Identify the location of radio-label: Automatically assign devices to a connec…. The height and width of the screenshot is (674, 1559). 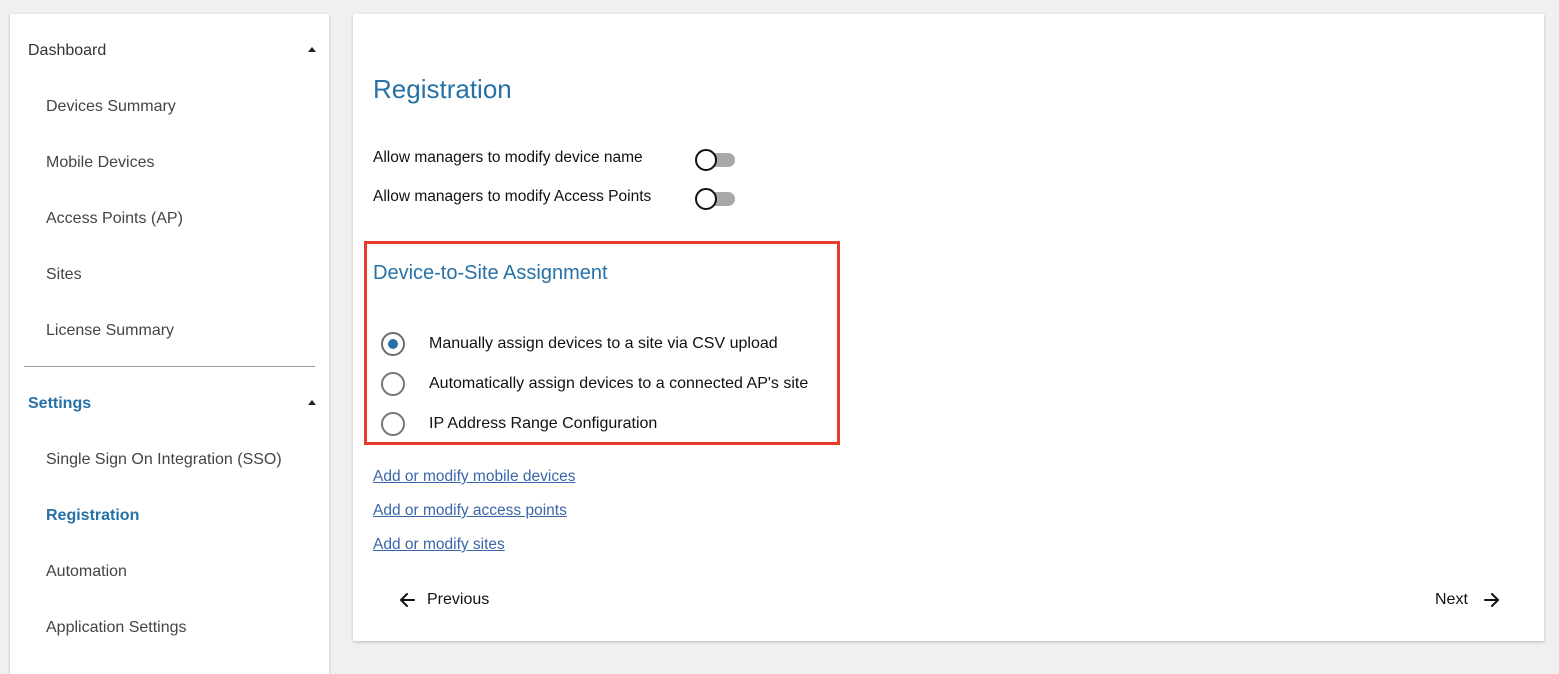
(619, 383).